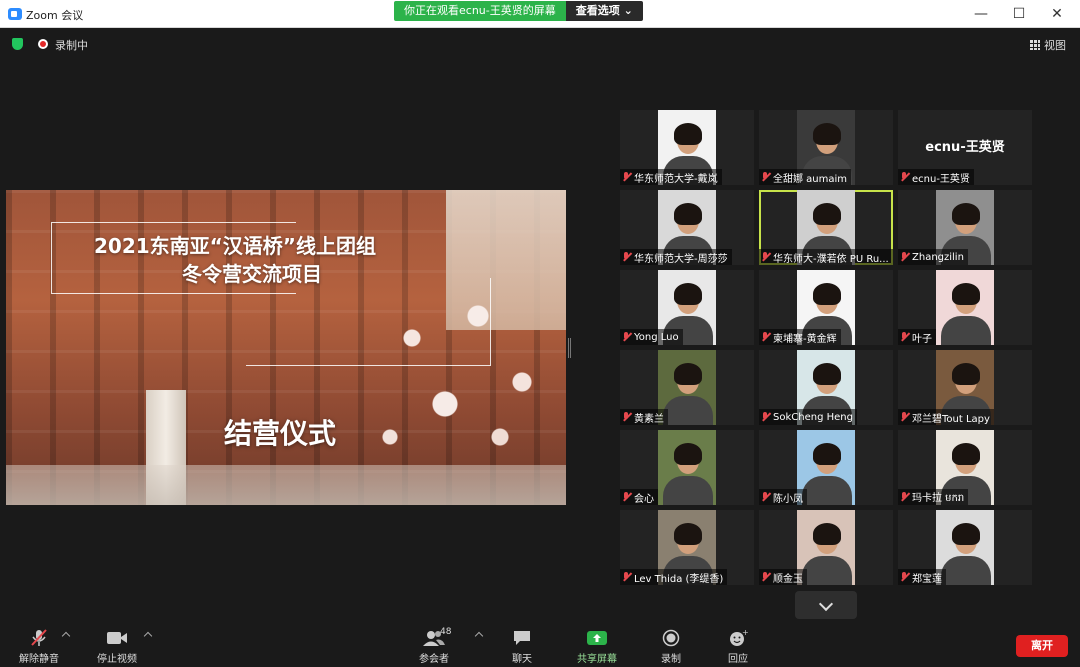 Image resolution: width=1080 pixels, height=667 pixels. Describe the element at coordinates (671, 638) in the screenshot. I see `record-icon` at that location.